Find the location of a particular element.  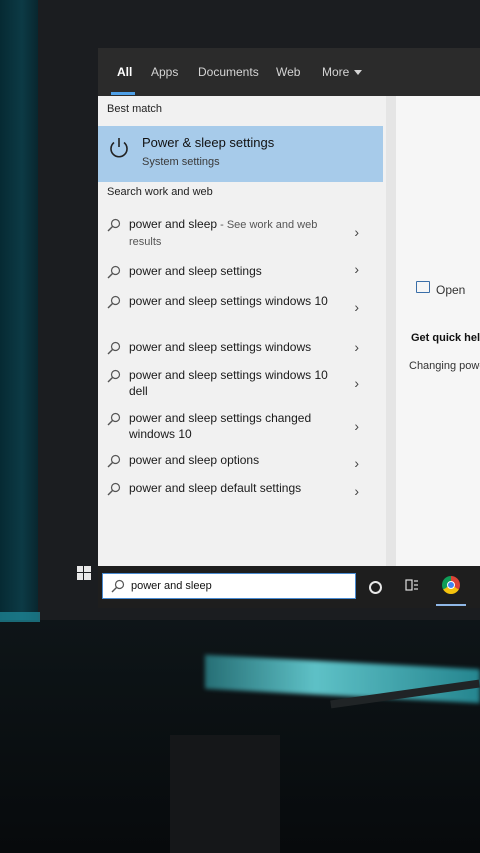

web-result-text: power and sleep options is located at coordinates (194, 460).